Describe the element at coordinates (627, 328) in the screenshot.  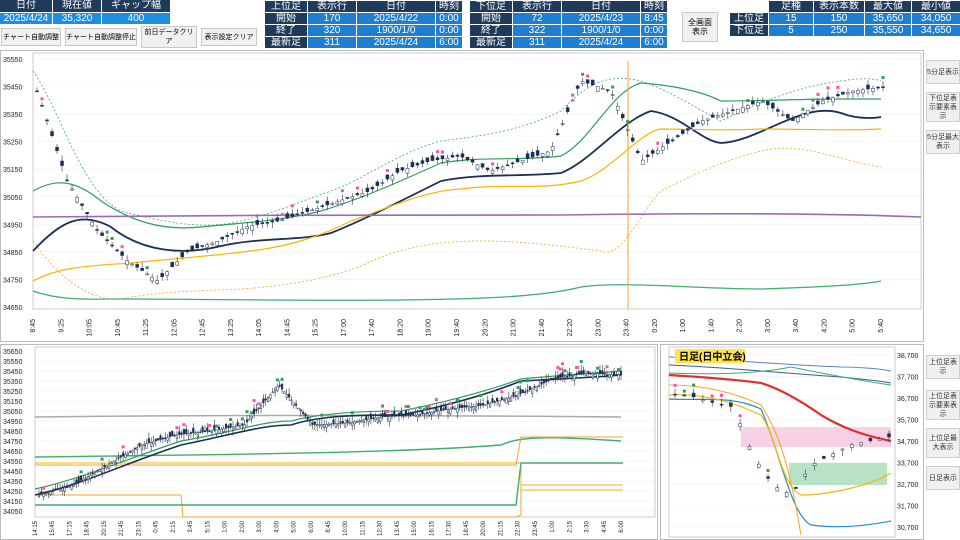
I see `upper-x-label: 23:40` at that location.